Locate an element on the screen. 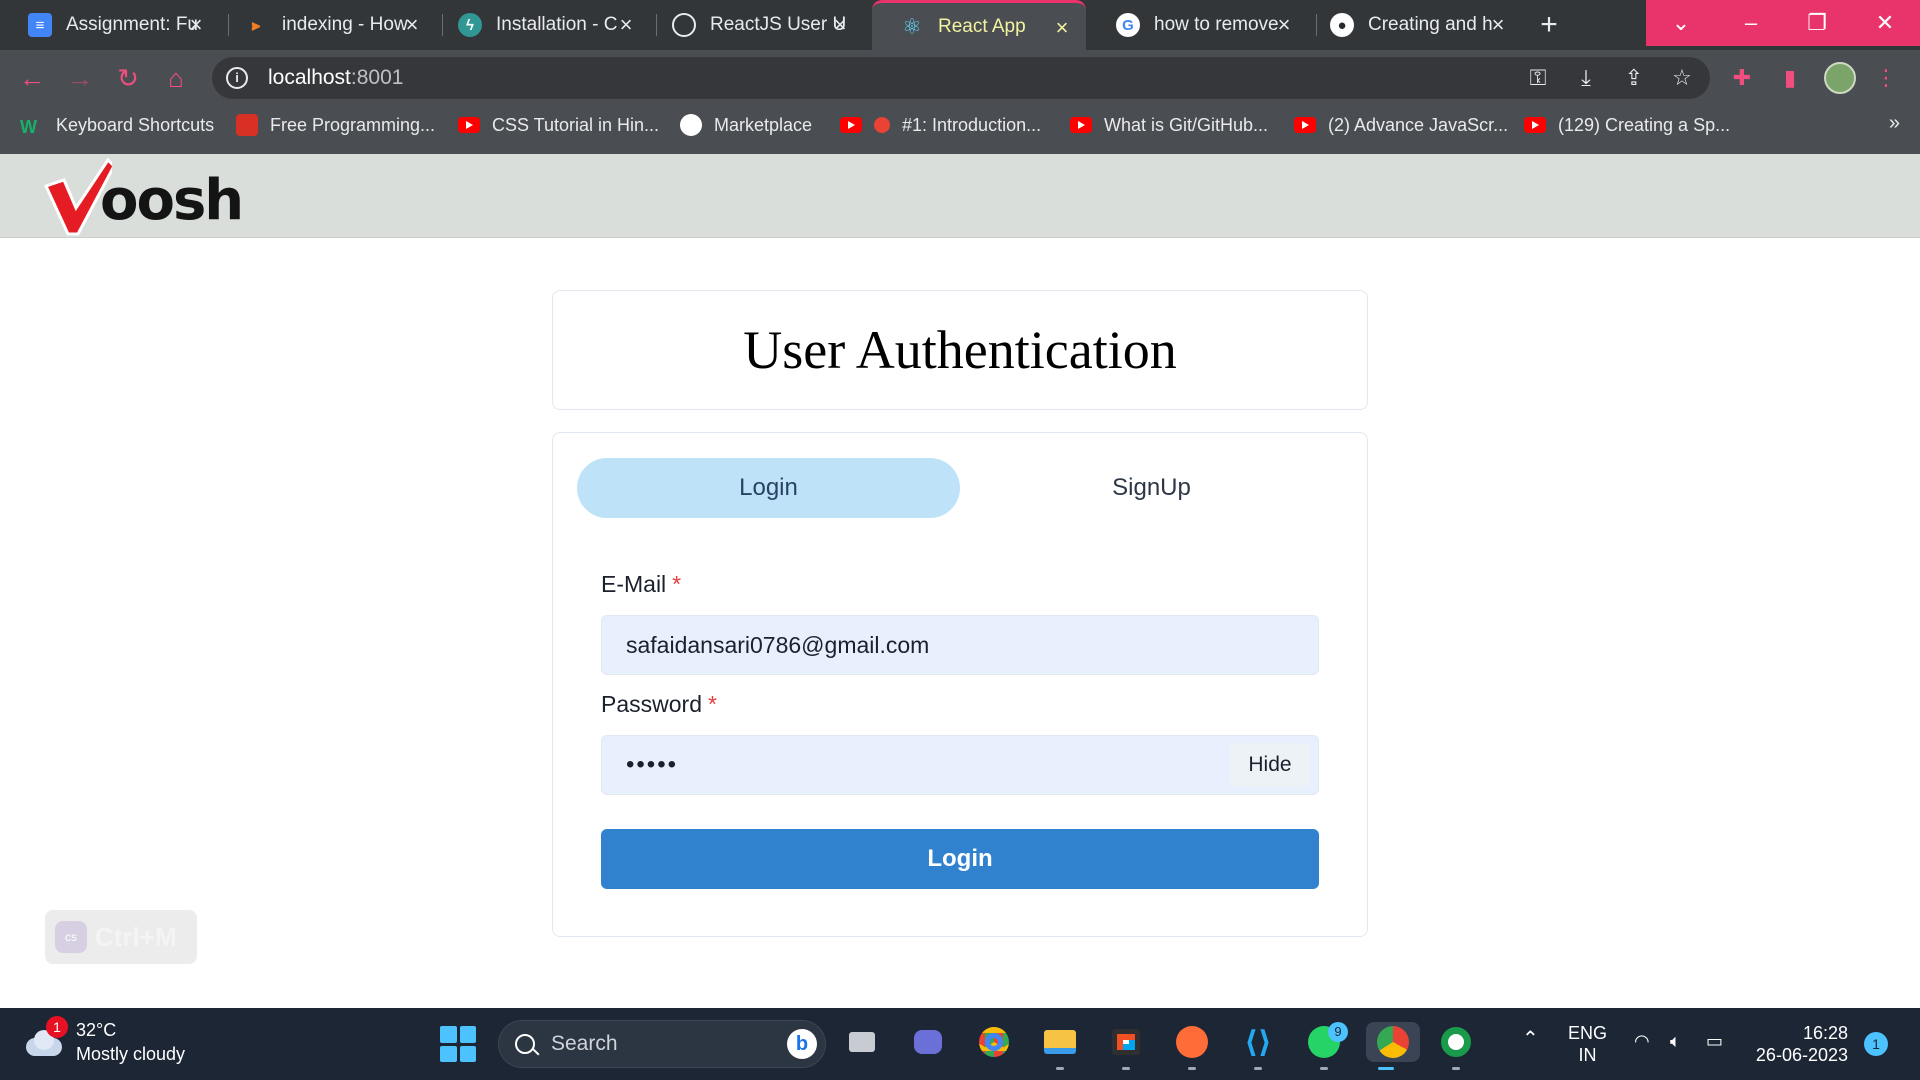 This screenshot has width=1920, height=1080. bookmark-item: Marketplace is located at coordinates (746, 125).